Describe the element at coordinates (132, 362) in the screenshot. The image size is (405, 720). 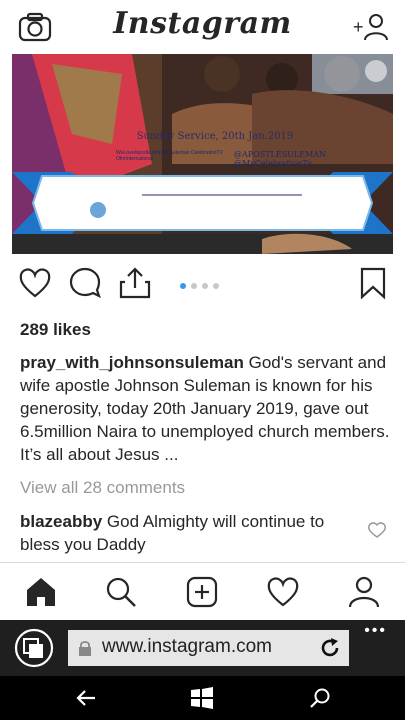
I see `caption-username: pray_with_johnsonsuleman` at that location.